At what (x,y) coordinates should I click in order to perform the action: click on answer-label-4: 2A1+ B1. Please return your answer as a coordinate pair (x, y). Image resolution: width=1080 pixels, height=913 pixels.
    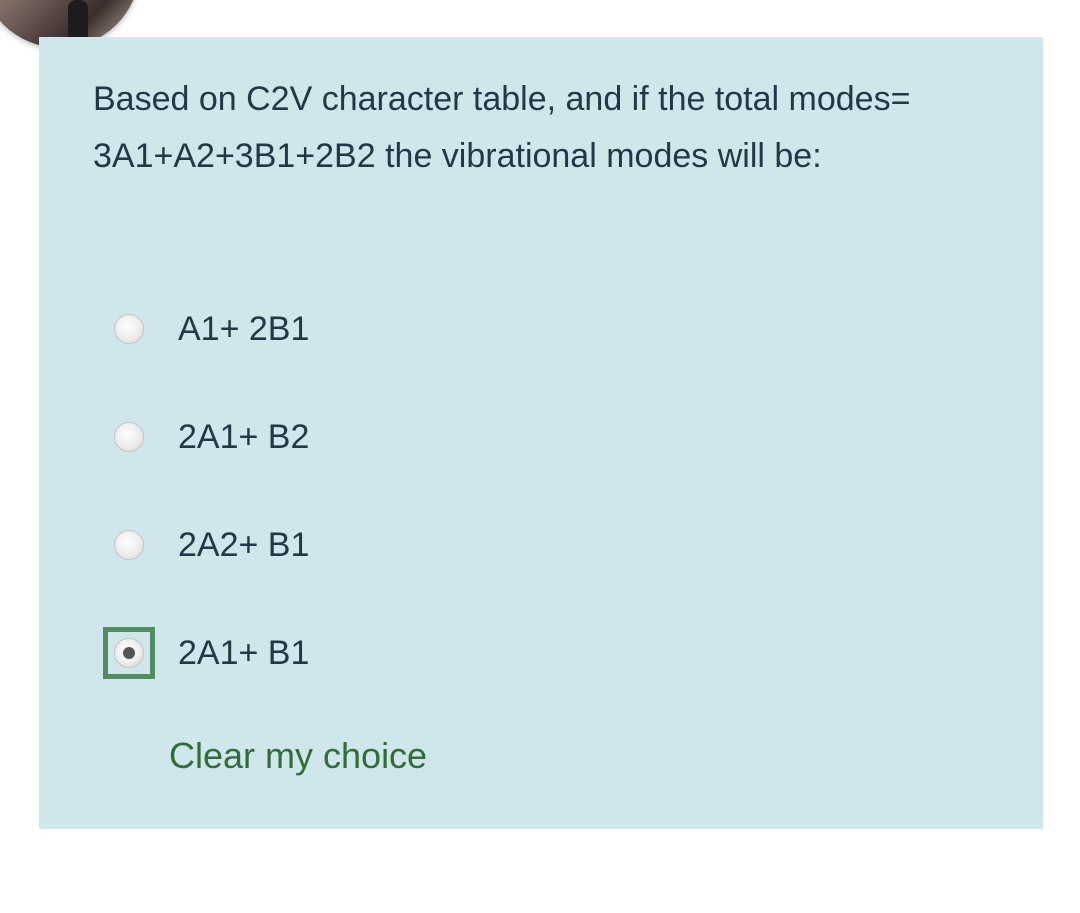
    Looking at the image, I should click on (244, 652).